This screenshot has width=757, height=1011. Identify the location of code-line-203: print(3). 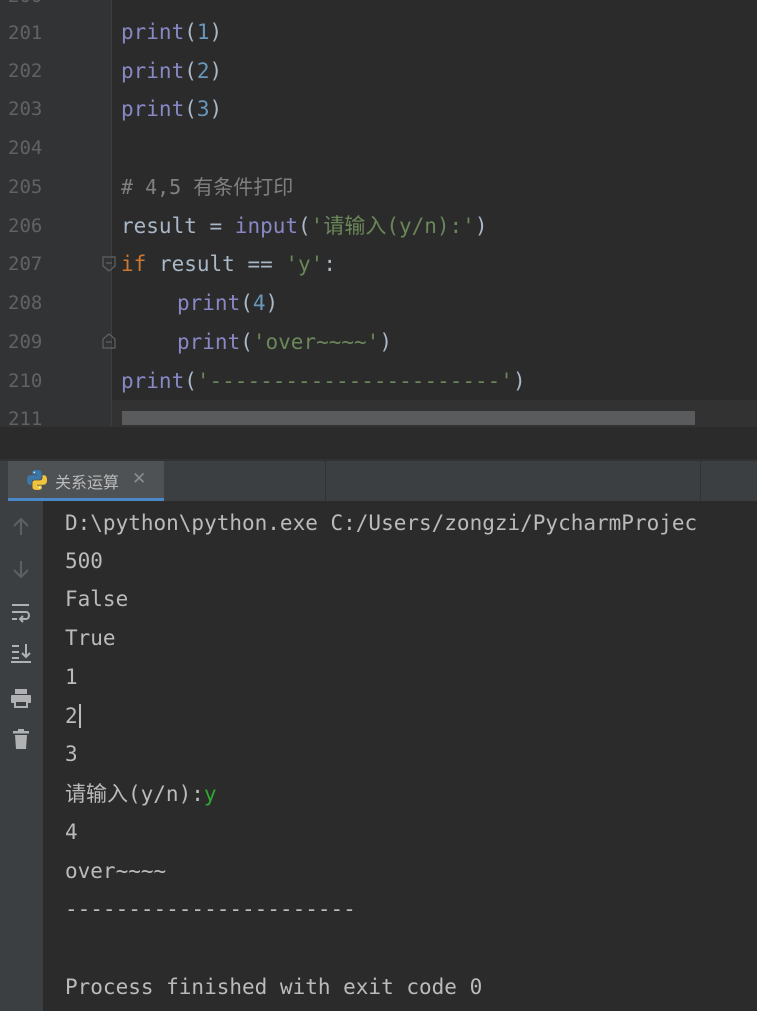
(171, 109).